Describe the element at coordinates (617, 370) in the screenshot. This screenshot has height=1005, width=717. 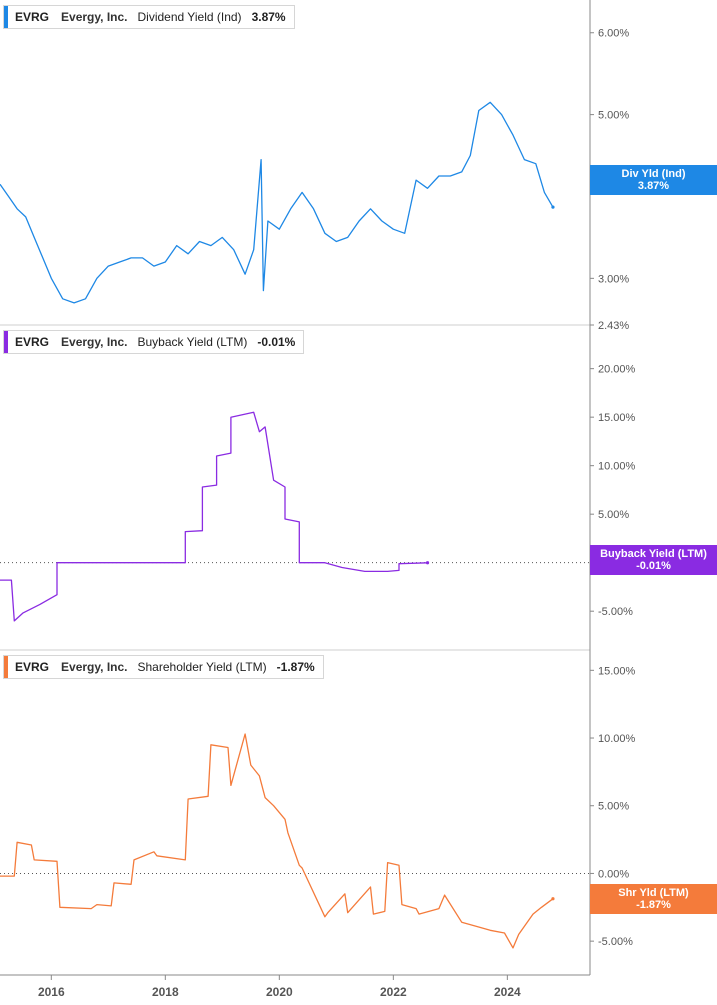
I see `y-tick-label: 20.00%` at that location.